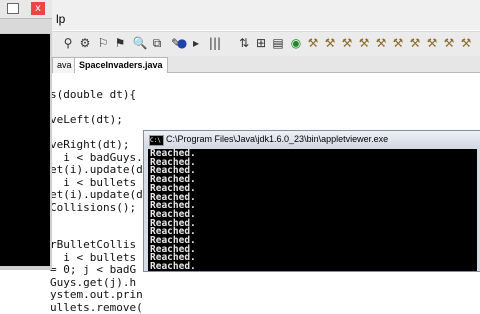  Describe the element at coordinates (140, 43) in the screenshot. I see `search-icon: 🔍` at that location.